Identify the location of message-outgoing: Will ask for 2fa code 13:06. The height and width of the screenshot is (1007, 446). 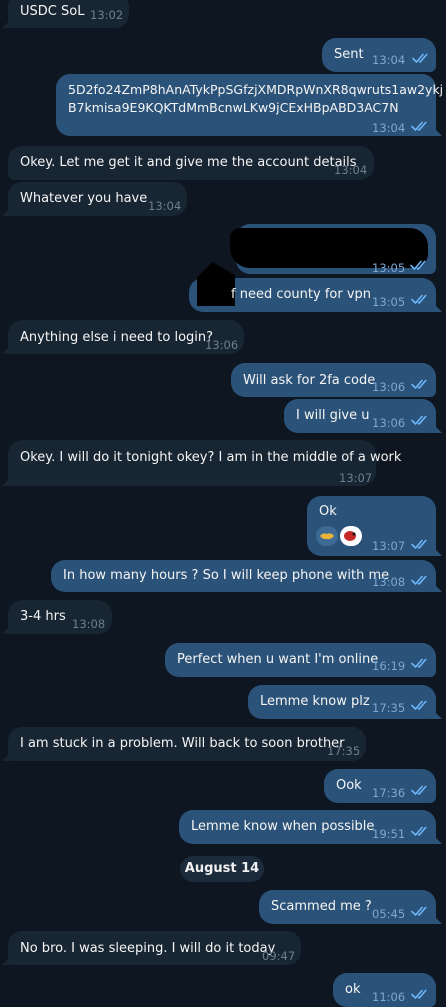
(333, 380).